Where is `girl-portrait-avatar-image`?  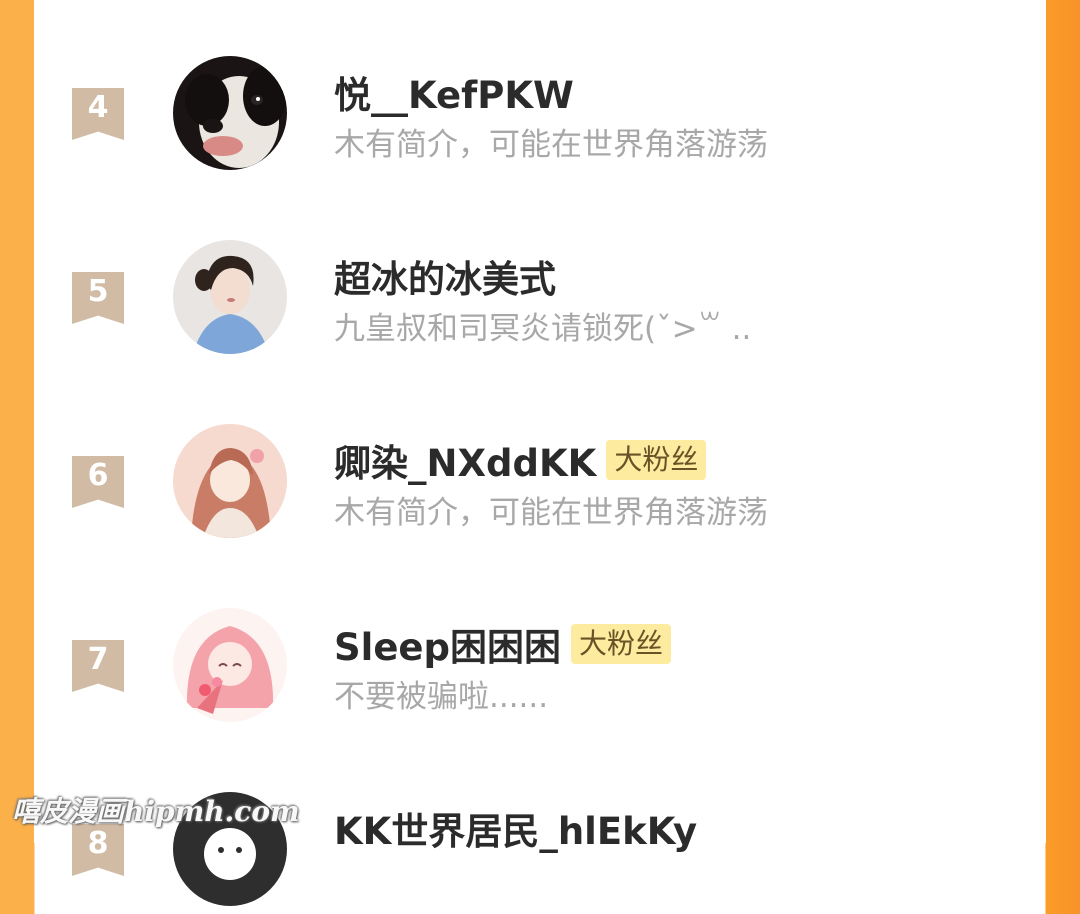 girl-portrait-avatar-image is located at coordinates (230, 297).